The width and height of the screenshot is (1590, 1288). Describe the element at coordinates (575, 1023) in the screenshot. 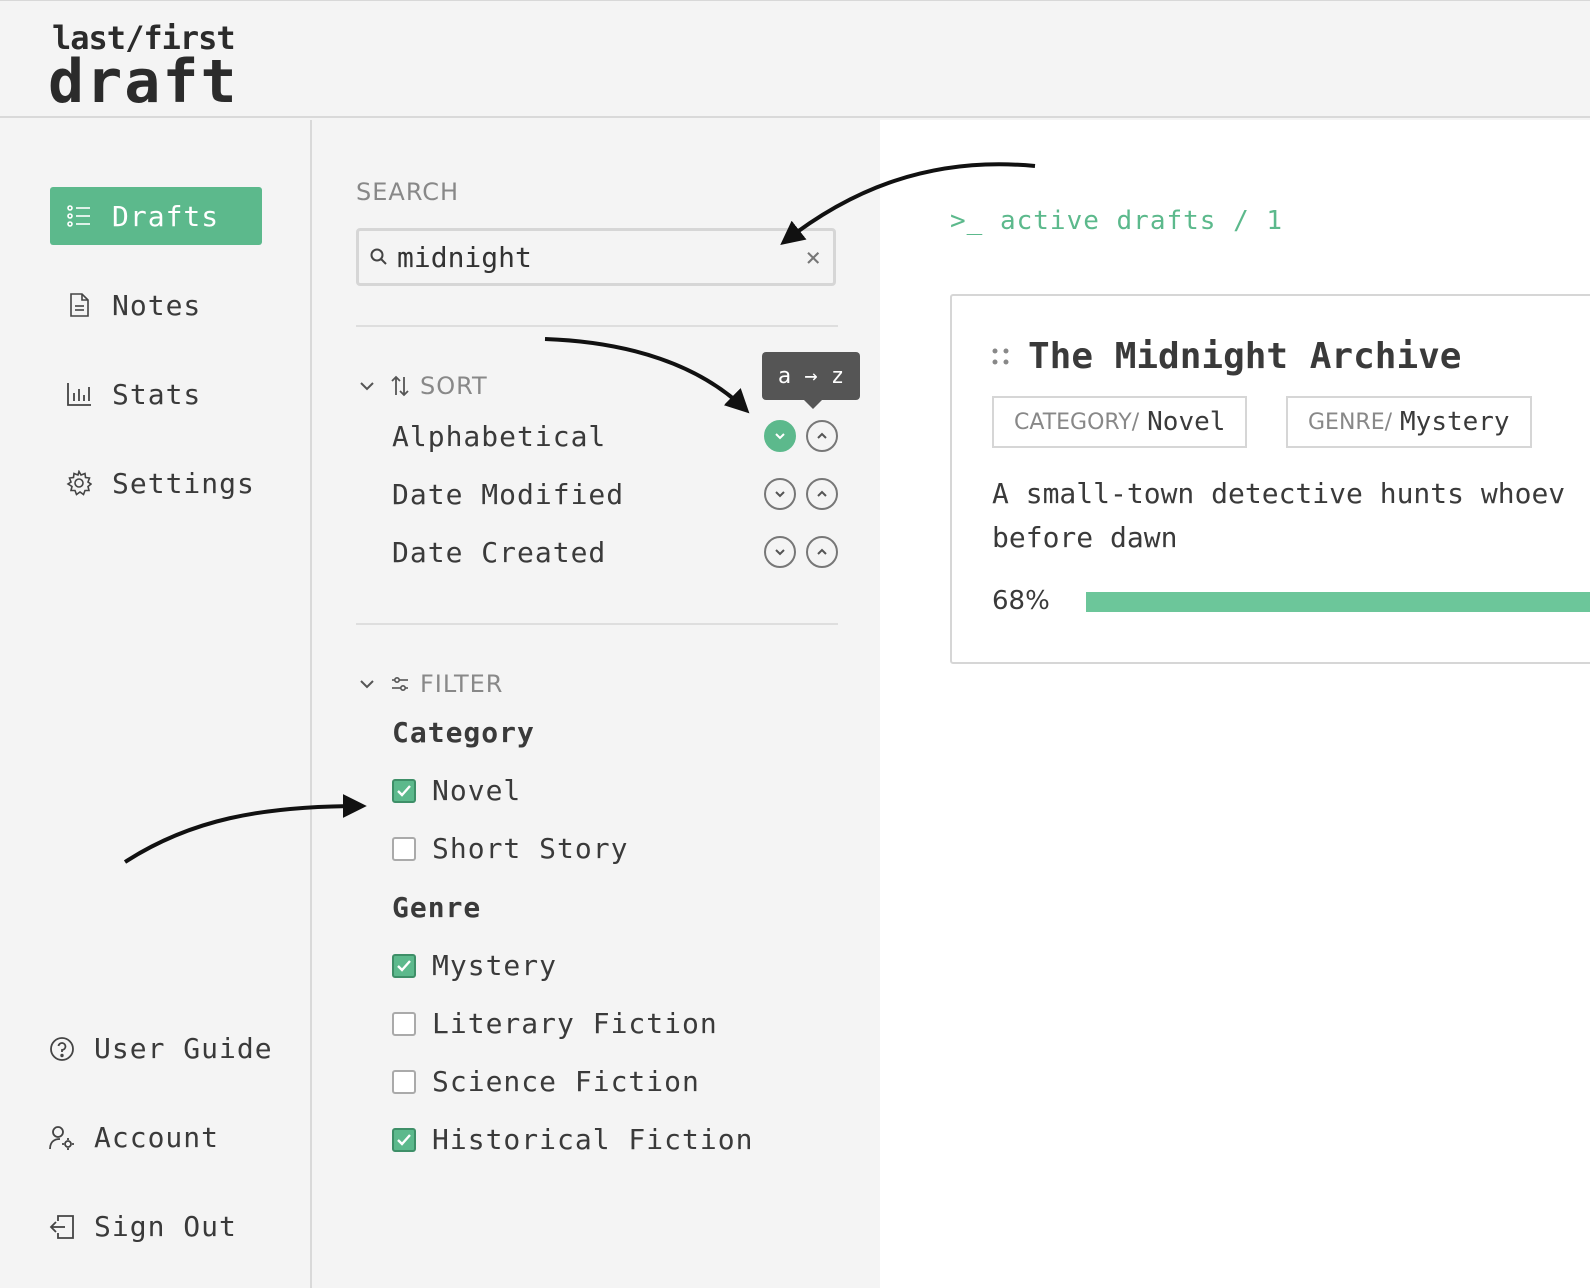

I see `filter-option-label: Literary Fiction` at that location.